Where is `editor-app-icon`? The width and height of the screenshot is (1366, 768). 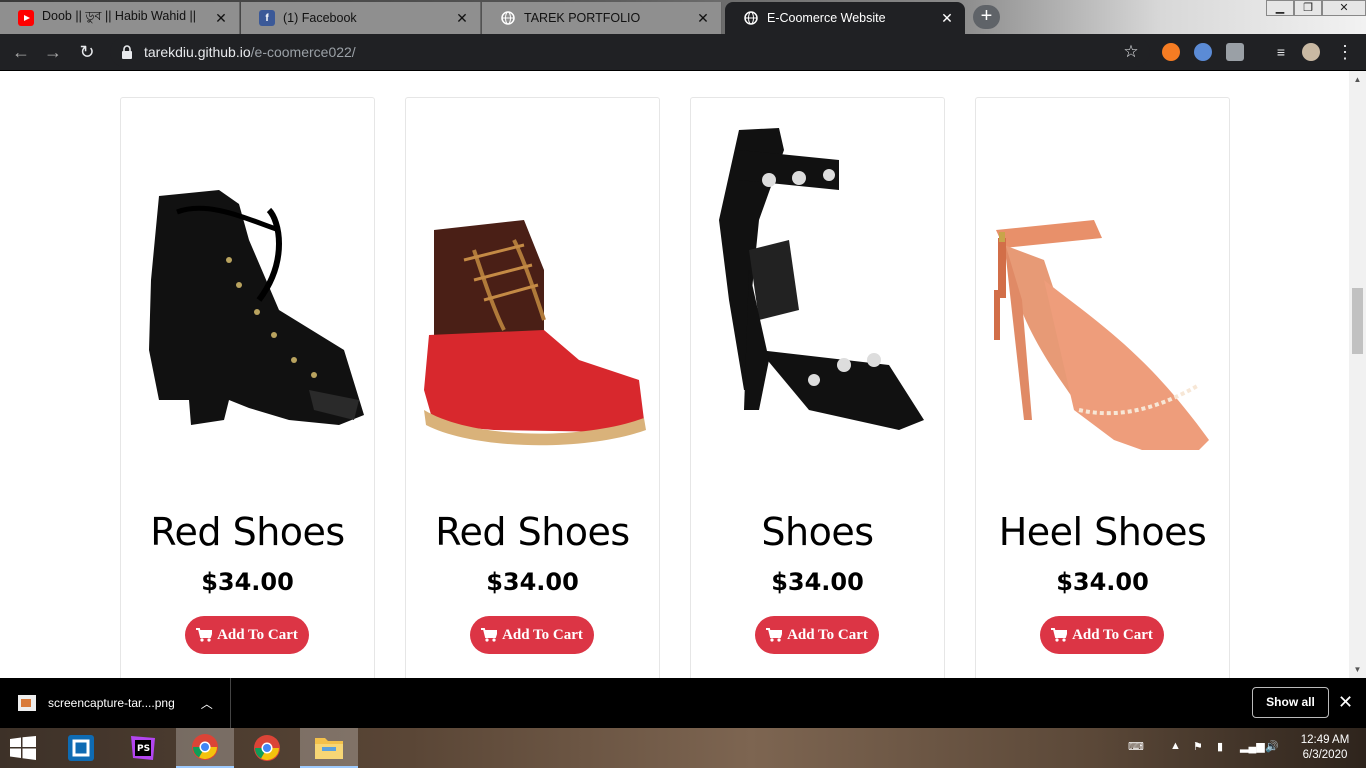
editor-app-icon is located at coordinates (81, 748).